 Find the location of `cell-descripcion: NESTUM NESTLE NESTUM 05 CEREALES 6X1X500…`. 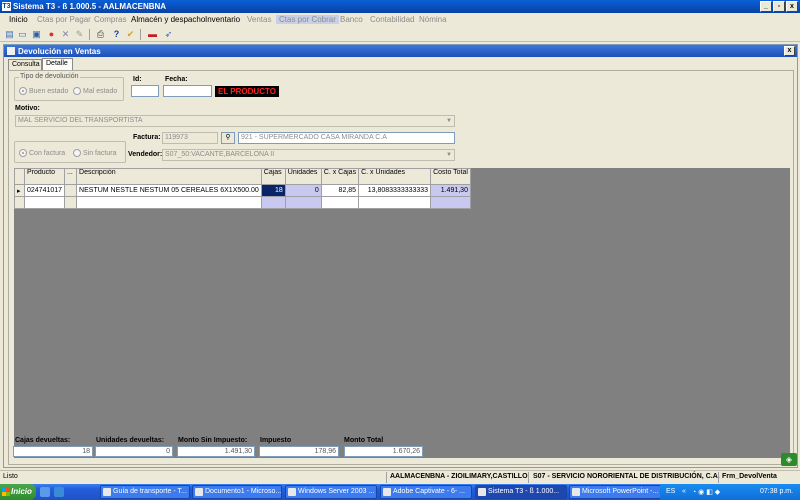

cell-descripcion: NESTUM NESTLE NESTUM 05 CEREALES 6X1X500… is located at coordinates (169, 190).